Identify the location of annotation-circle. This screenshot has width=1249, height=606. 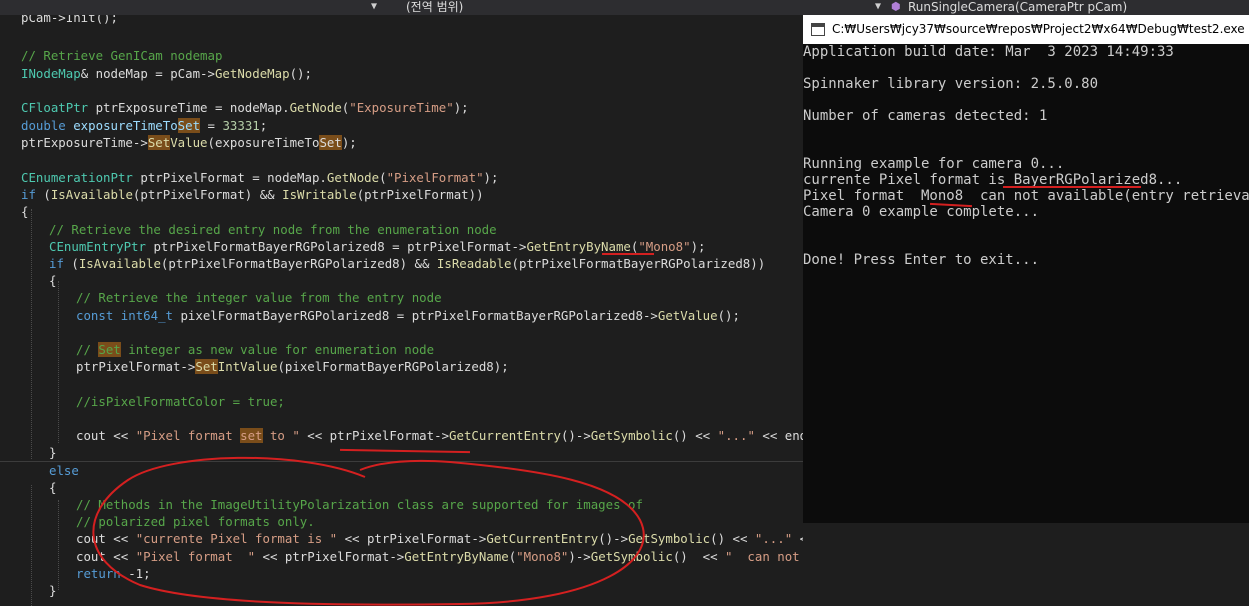
(368, 531).